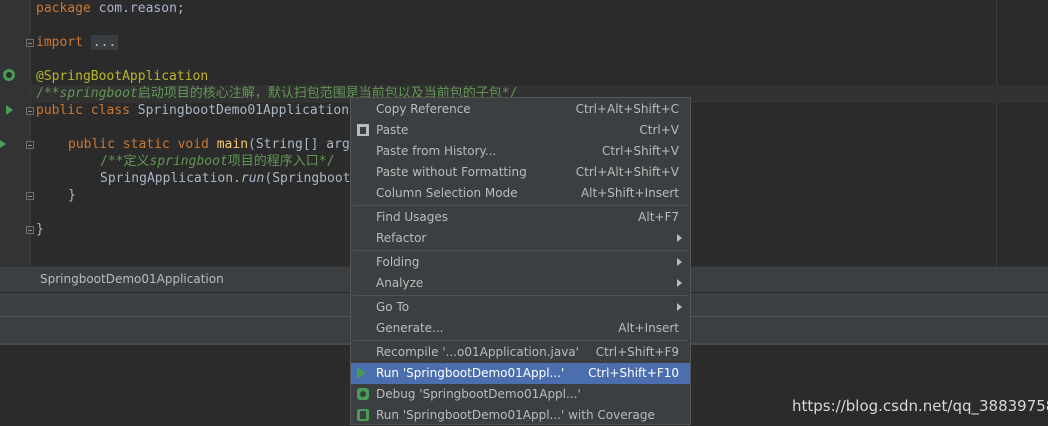 This screenshot has height=426, width=1048. I want to click on code-line: public static void main(String[] arg, so click(209, 145).